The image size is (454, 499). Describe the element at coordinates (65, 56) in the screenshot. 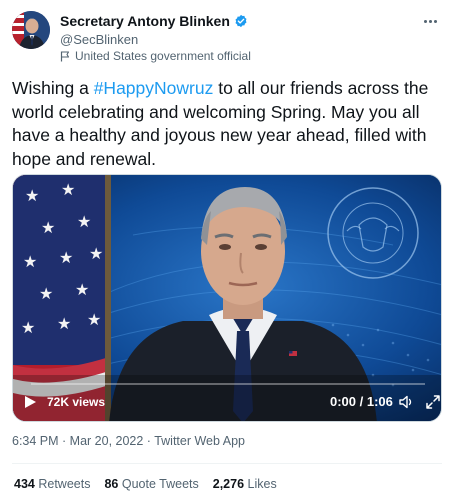

I see `flag-icon` at that location.